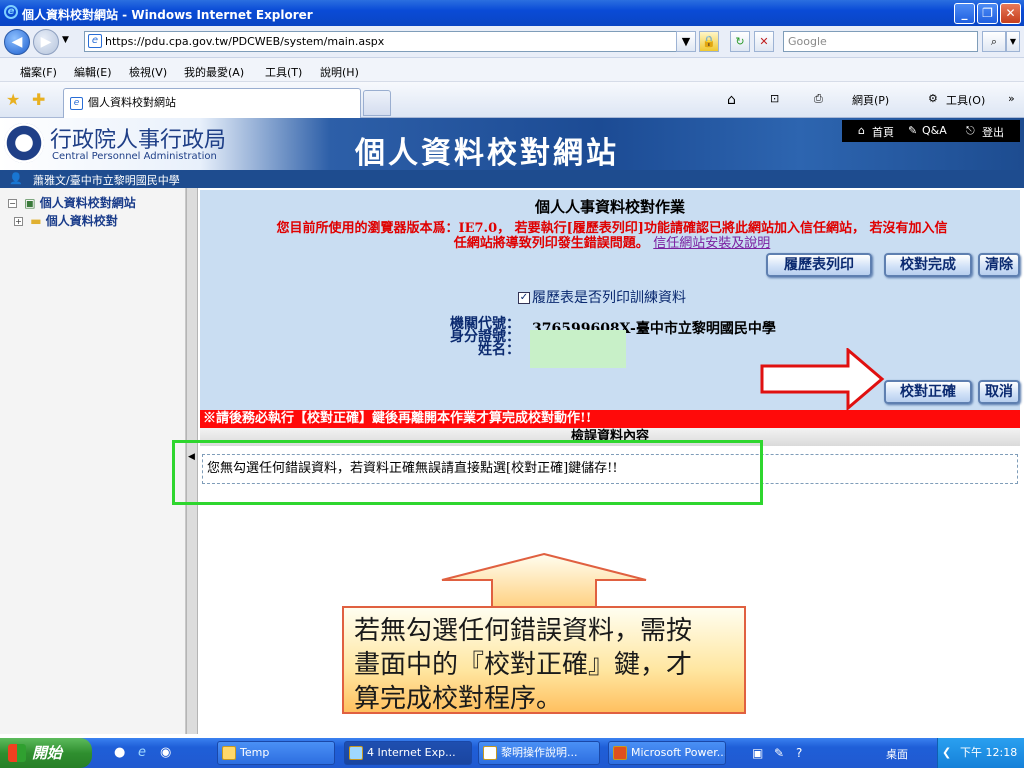 The width and height of the screenshot is (1024, 768). Describe the element at coordinates (38, 99) in the screenshot. I see `add-favorite-icon: ✚` at that location.